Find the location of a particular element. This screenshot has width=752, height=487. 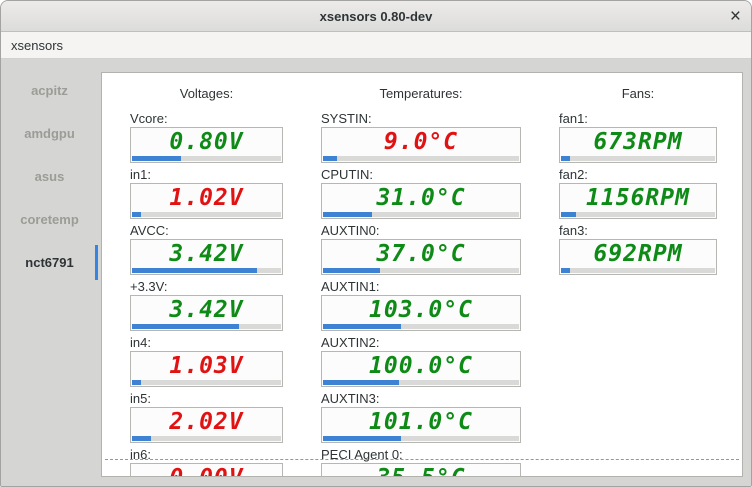

sensor-systin: SYSTIN: 9.0°C is located at coordinates (421, 137).